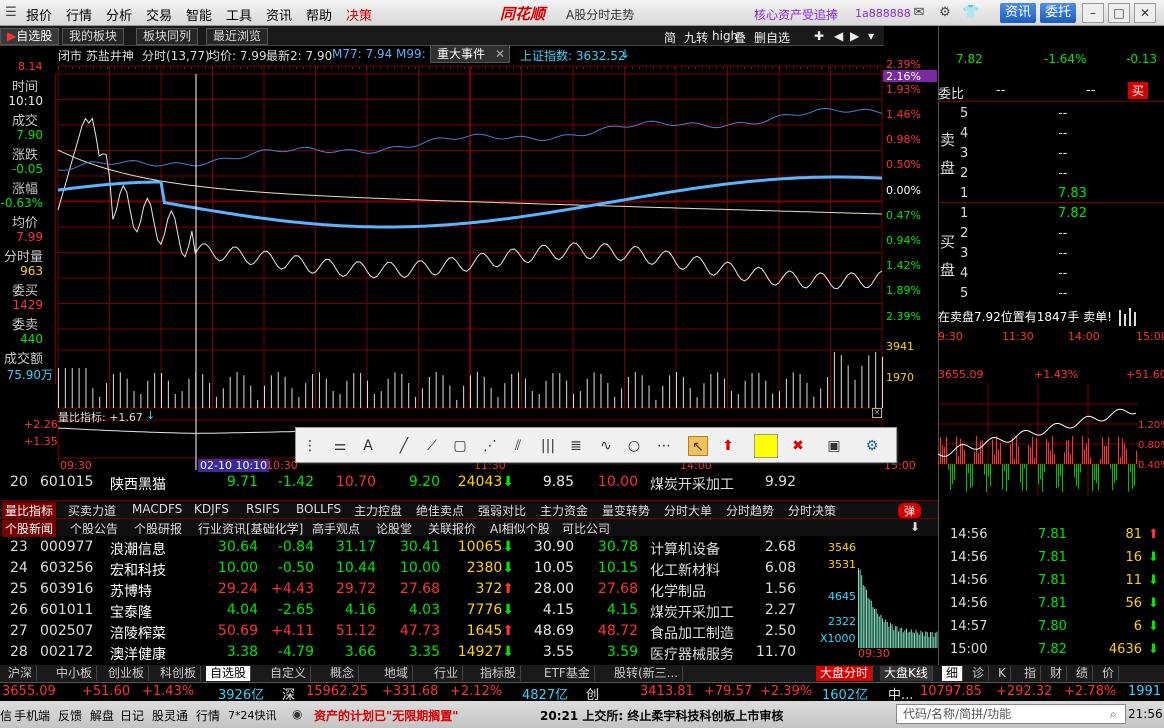  What do you see at coordinates (872, 446) in the screenshot?
I see `gear-icon: ⚙` at bounding box center [872, 446].